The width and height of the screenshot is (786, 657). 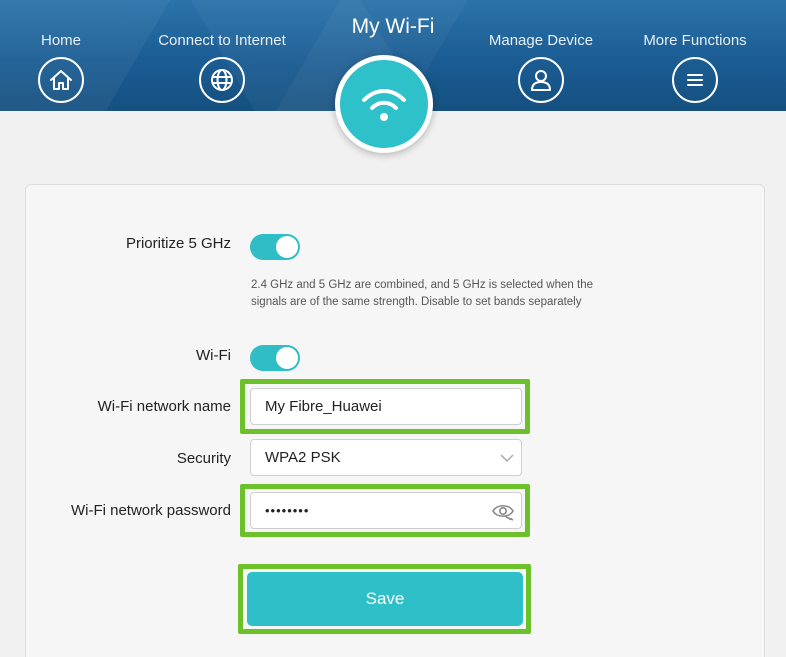 What do you see at coordinates (695, 40) in the screenshot?
I see `nav-more-label: More Functions` at bounding box center [695, 40].